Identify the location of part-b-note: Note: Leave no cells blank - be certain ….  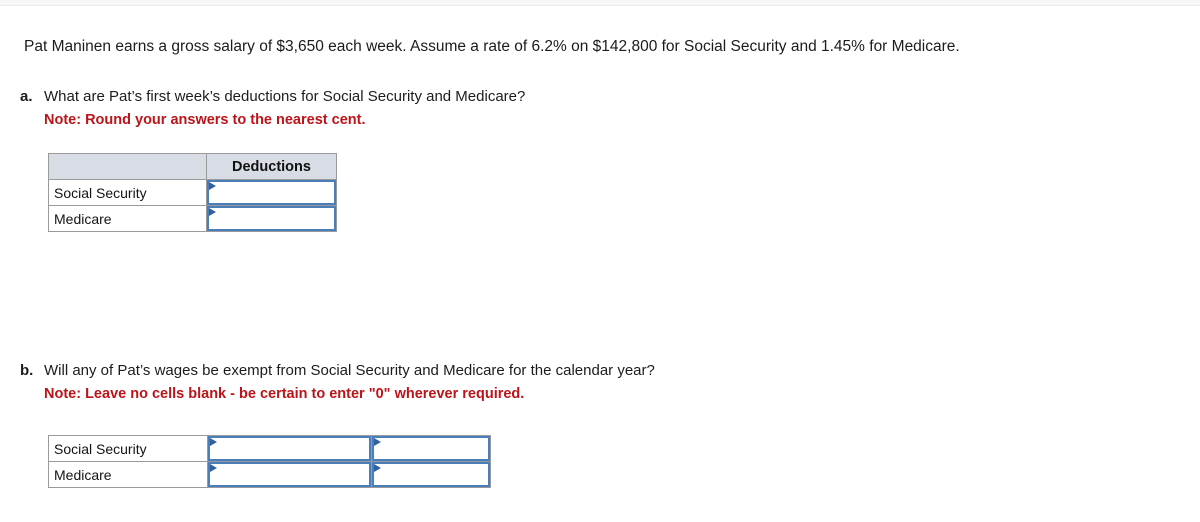
(284, 394).